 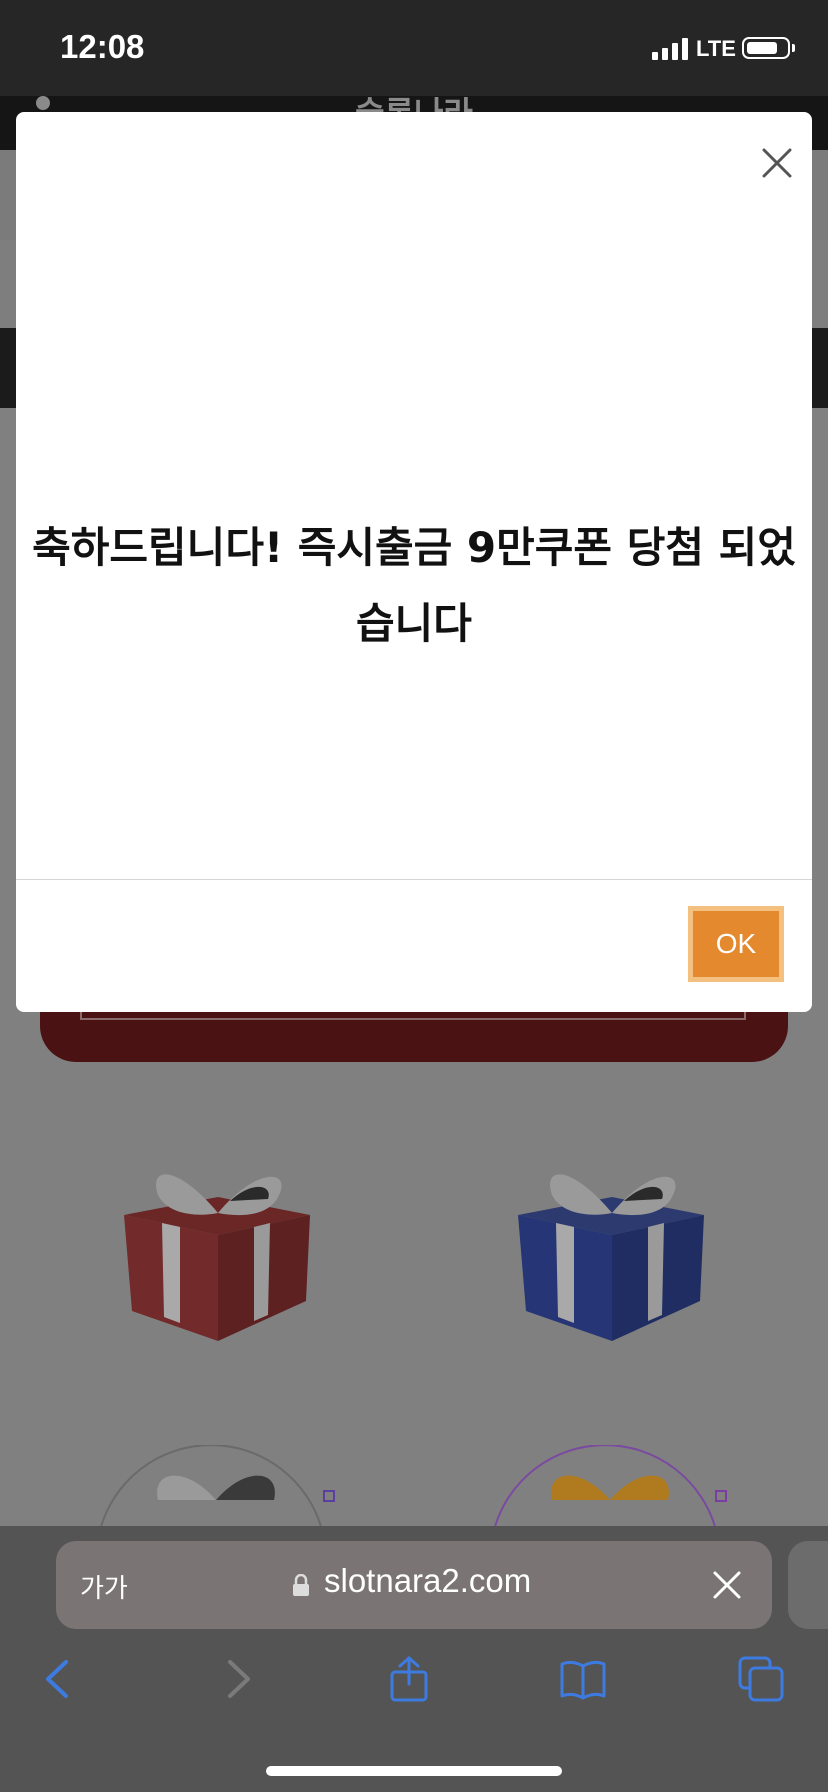 I want to click on ok-button: OK, so click(x=736, y=944).